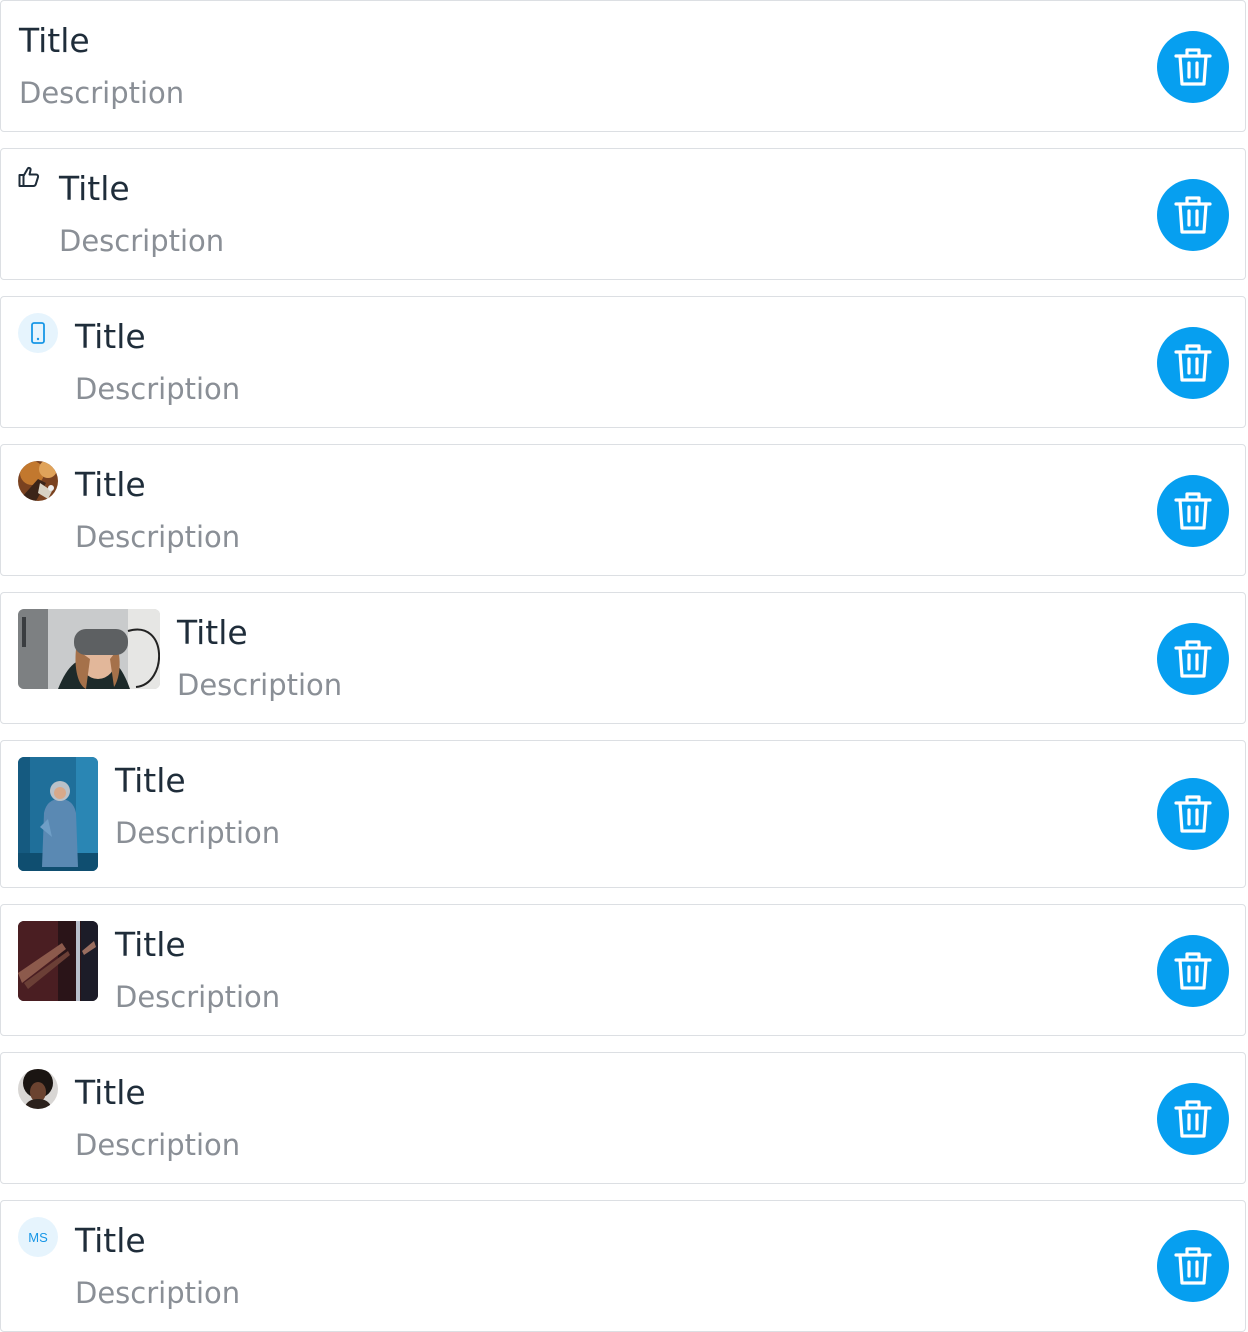  I want to click on thumbs-up-icon, so click(29, 179).